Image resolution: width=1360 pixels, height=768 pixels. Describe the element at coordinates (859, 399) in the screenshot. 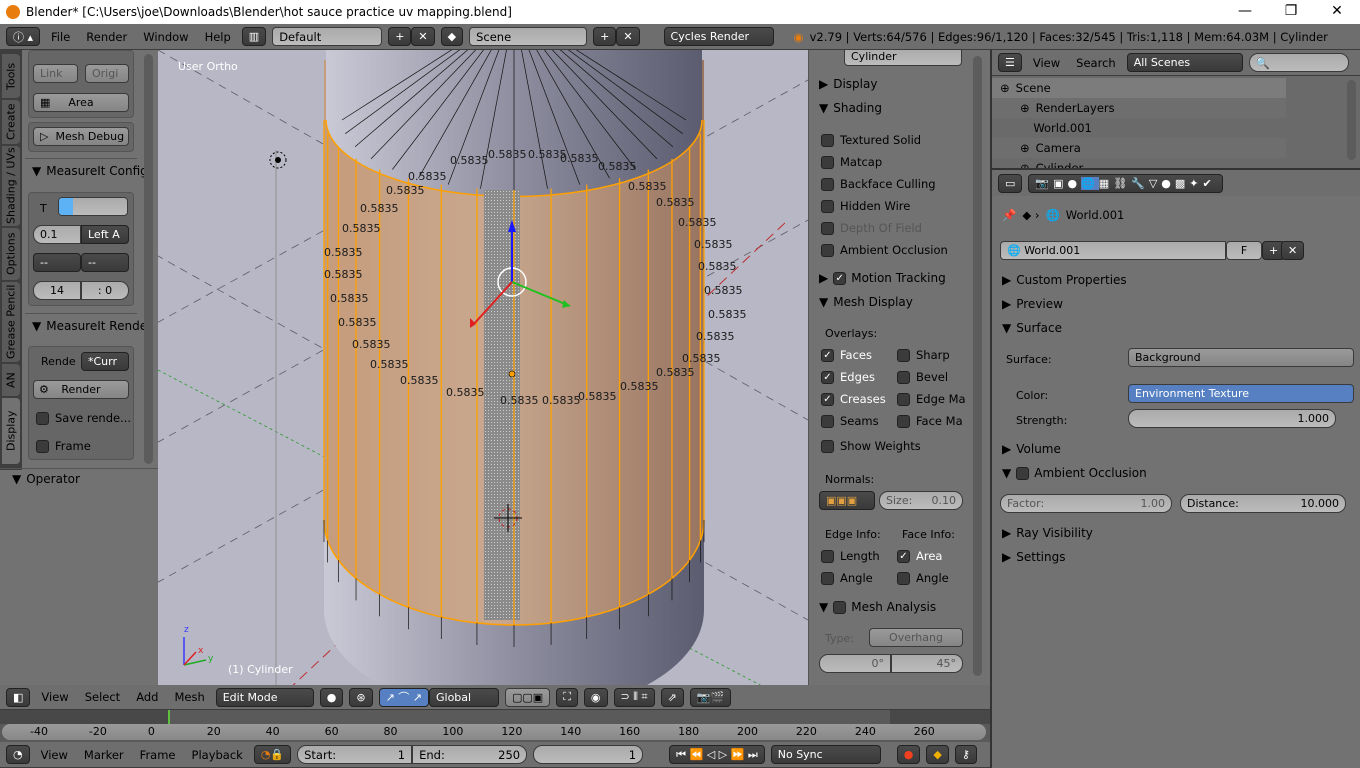

I see `overlay-checkbox: ✓ Creases` at that location.